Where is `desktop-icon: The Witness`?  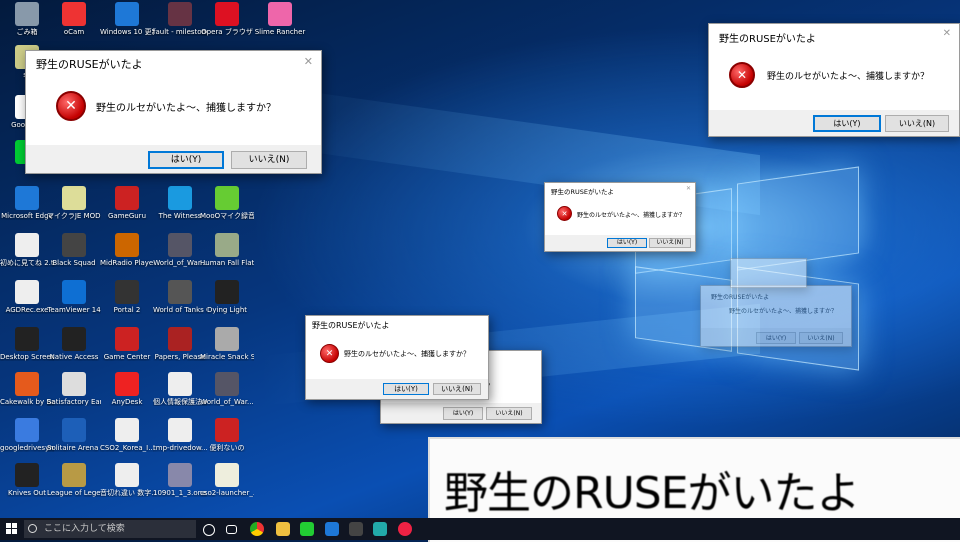
desktop-icon: The Witness is located at coordinates (180, 203).